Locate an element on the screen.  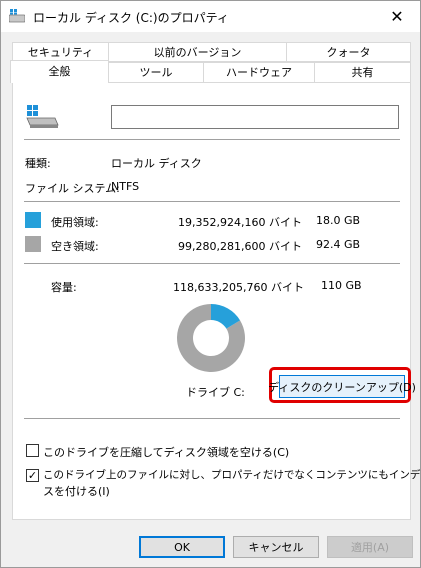
tab-security: セキュリティ is located at coordinates (60, 52).